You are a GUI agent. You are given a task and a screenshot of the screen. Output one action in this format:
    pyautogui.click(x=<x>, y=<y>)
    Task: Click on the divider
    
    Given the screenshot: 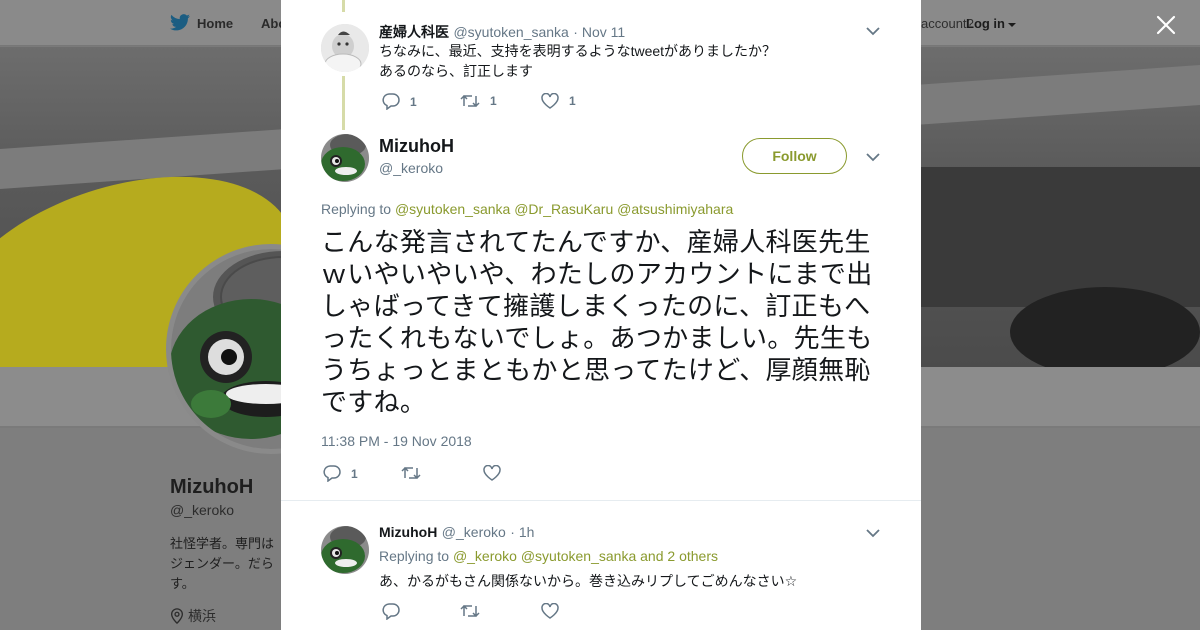 What is the action you would take?
    pyautogui.click(x=601, y=500)
    